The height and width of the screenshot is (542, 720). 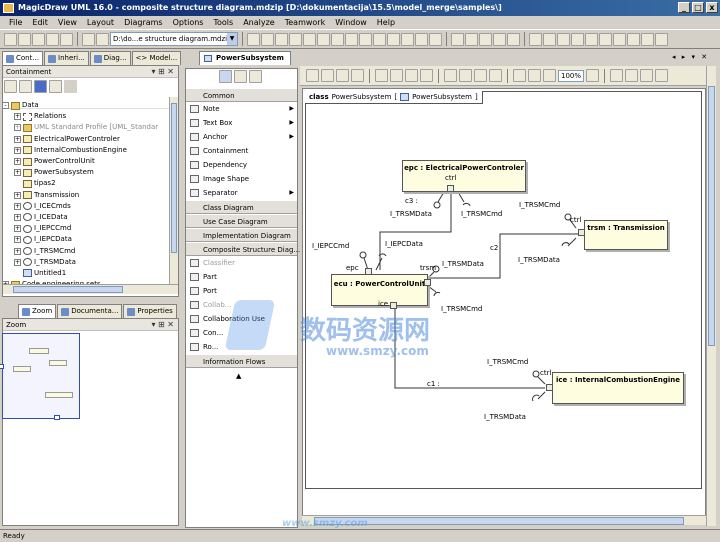 I want to click on tree-item: + PowerSubsystem, so click(x=87, y=172).